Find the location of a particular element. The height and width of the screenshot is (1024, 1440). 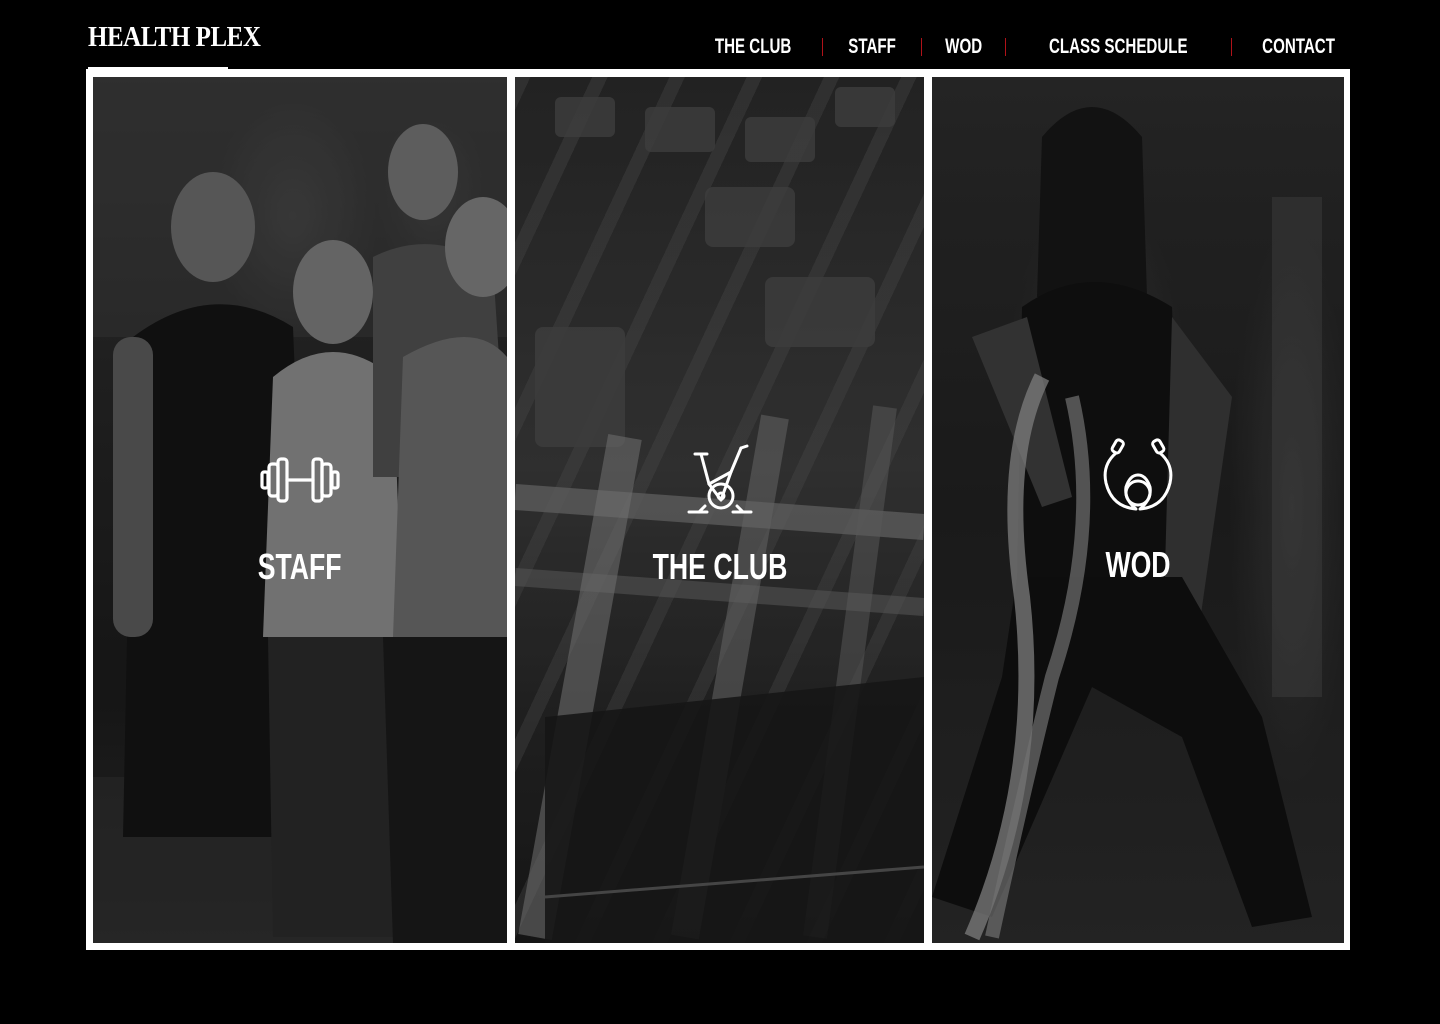

panel-label-staff: STAFF is located at coordinates (300, 566).